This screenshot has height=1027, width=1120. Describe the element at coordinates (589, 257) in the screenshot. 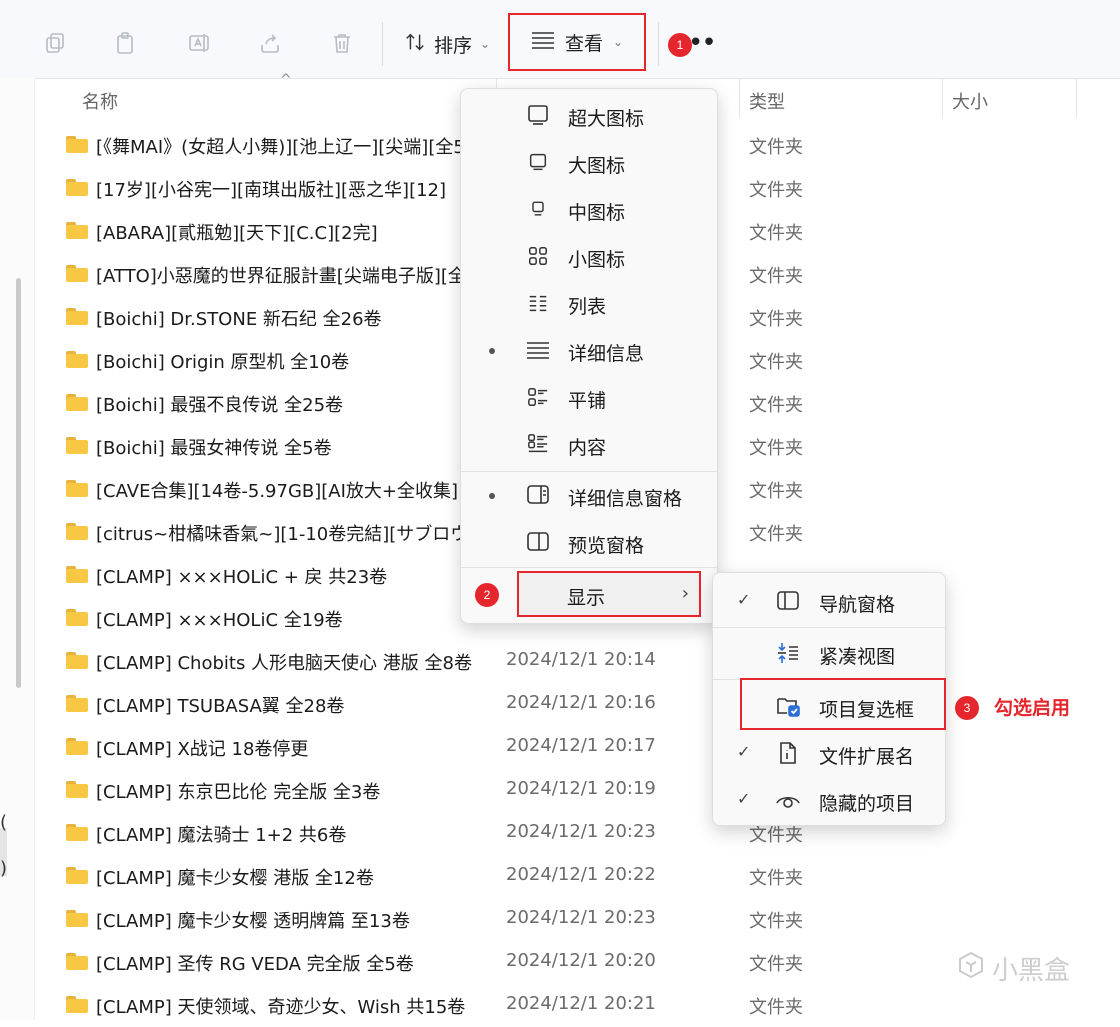

I see `menu-item-small-icons: 小图标` at that location.